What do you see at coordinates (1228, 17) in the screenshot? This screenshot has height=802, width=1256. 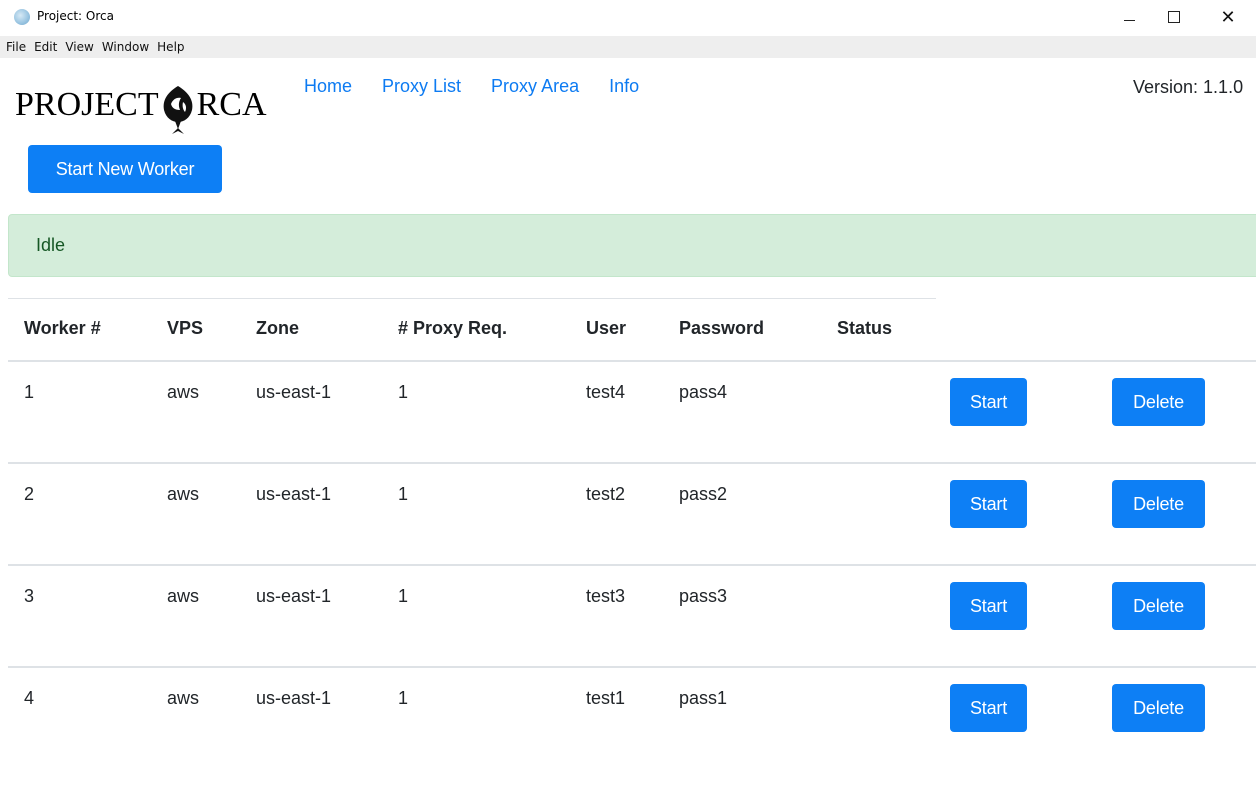 I see `close-icon: ✕` at bounding box center [1228, 17].